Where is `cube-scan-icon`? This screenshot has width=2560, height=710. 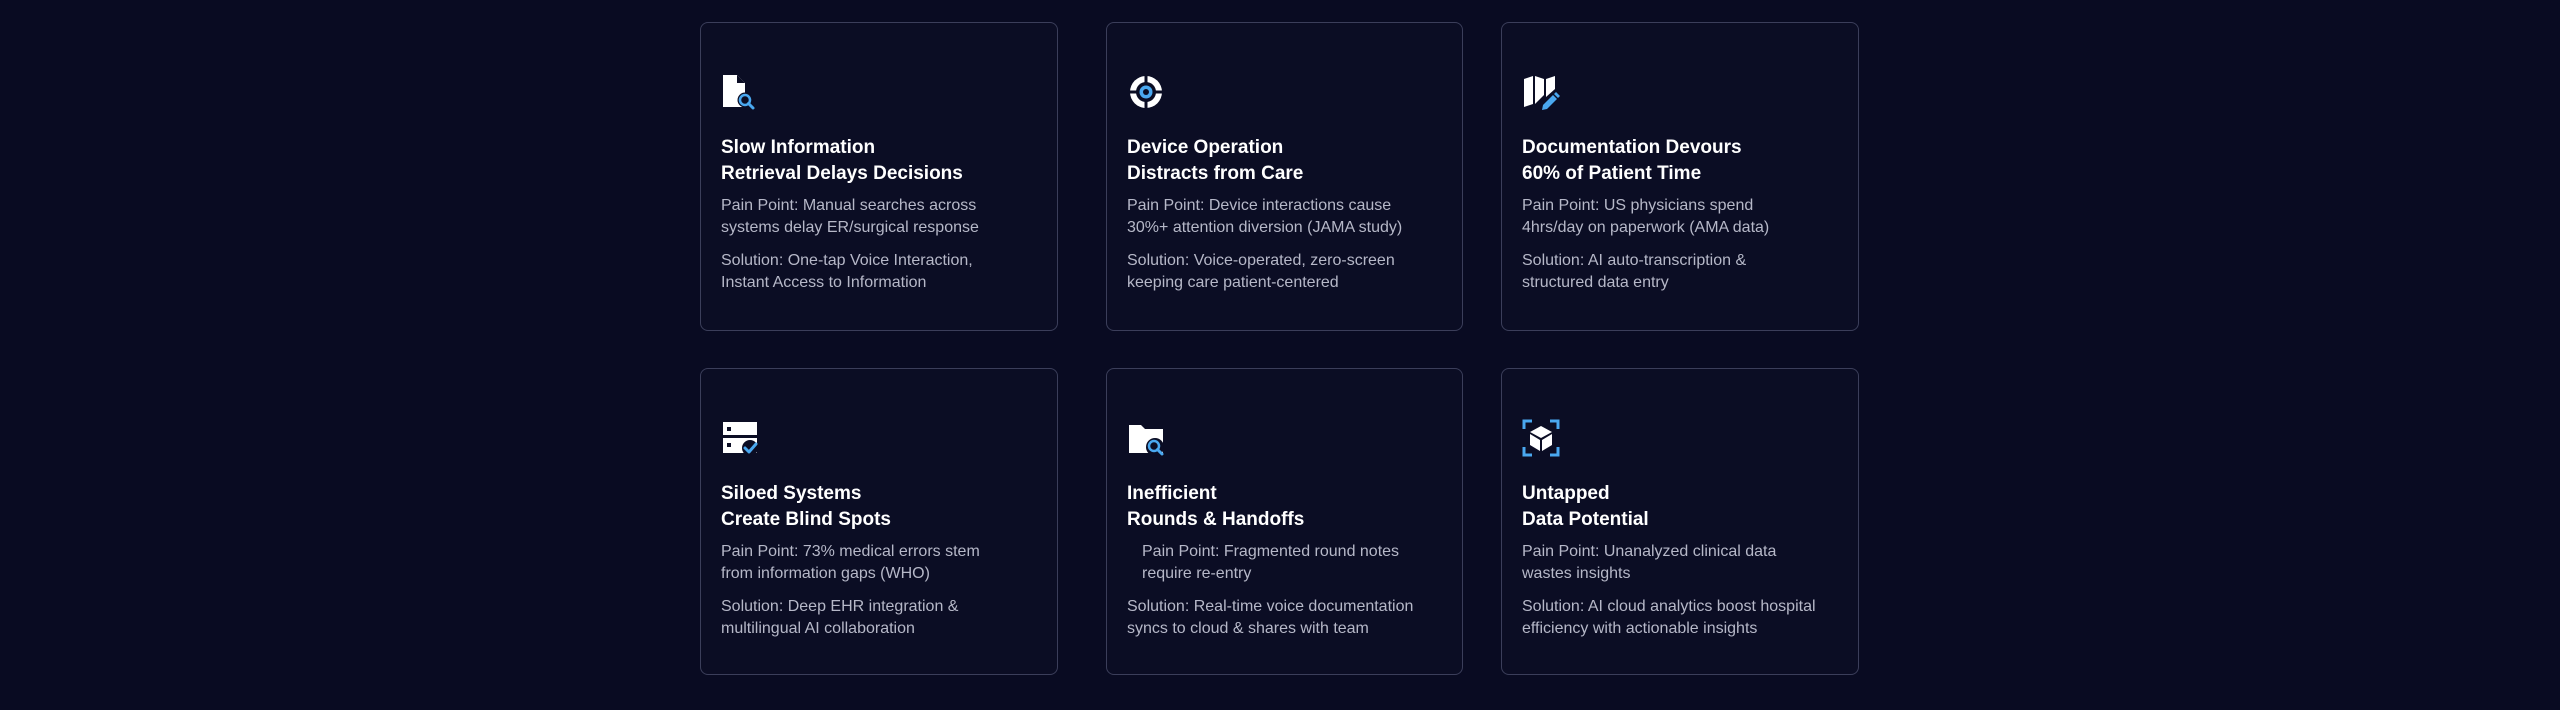
cube-scan-icon is located at coordinates (1541, 438).